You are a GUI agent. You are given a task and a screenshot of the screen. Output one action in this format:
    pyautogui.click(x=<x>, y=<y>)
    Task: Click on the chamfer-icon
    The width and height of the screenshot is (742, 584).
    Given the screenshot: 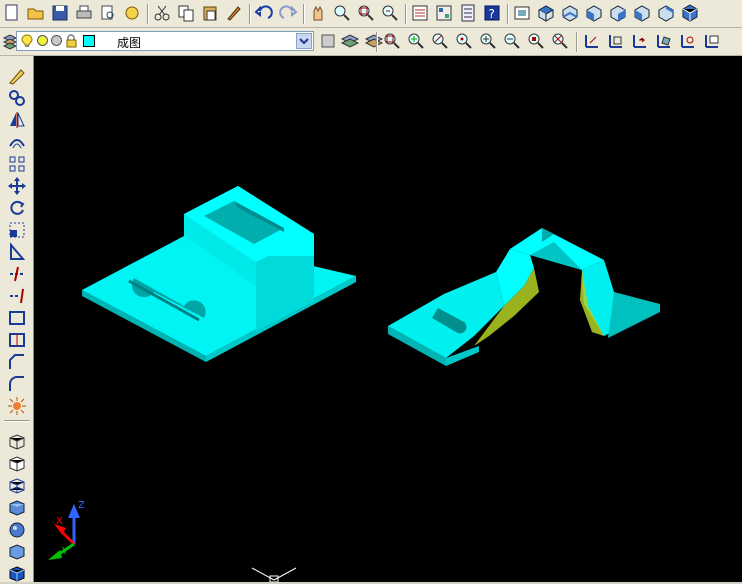 What is the action you would take?
    pyautogui.click(x=17, y=362)
    